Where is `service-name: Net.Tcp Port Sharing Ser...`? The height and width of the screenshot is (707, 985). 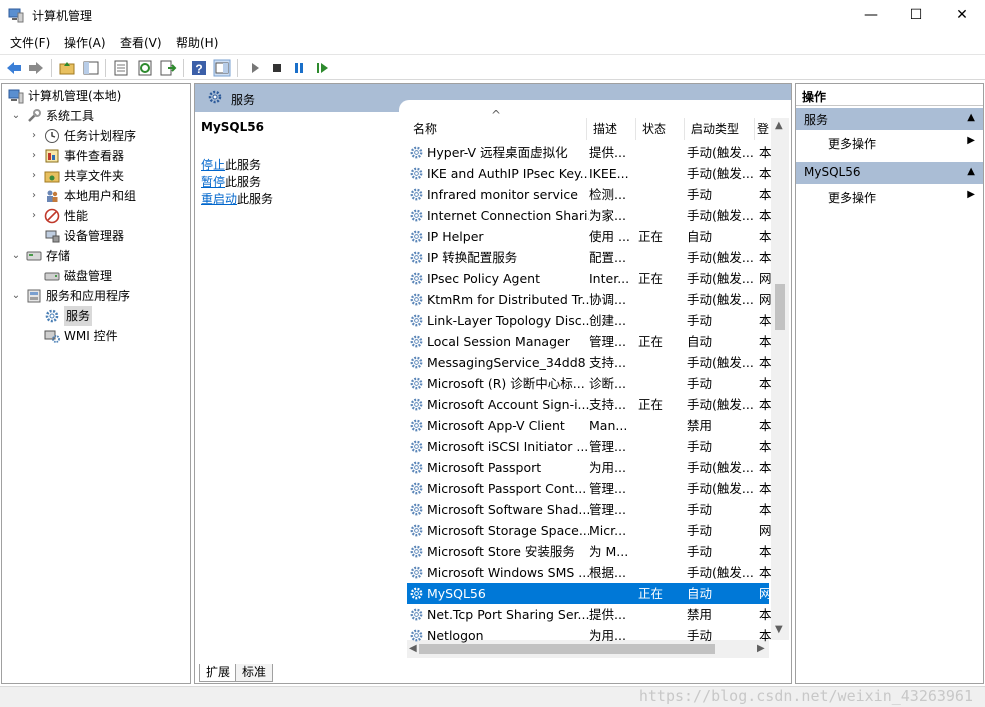 service-name: Net.Tcp Port Sharing Ser... is located at coordinates (508, 614).